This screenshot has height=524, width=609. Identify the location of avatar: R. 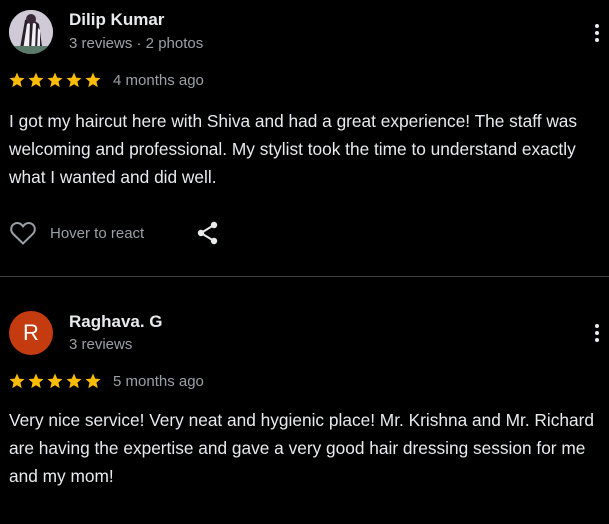
(31, 333).